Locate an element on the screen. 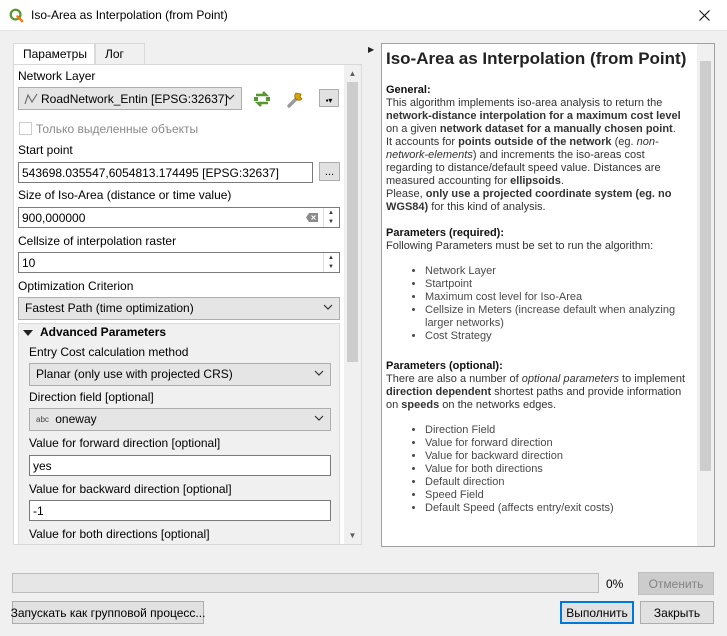 Image resolution: width=727 pixels, height=636 pixels. forward-direction-label: Value for forward direction [optional] is located at coordinates (125, 443).